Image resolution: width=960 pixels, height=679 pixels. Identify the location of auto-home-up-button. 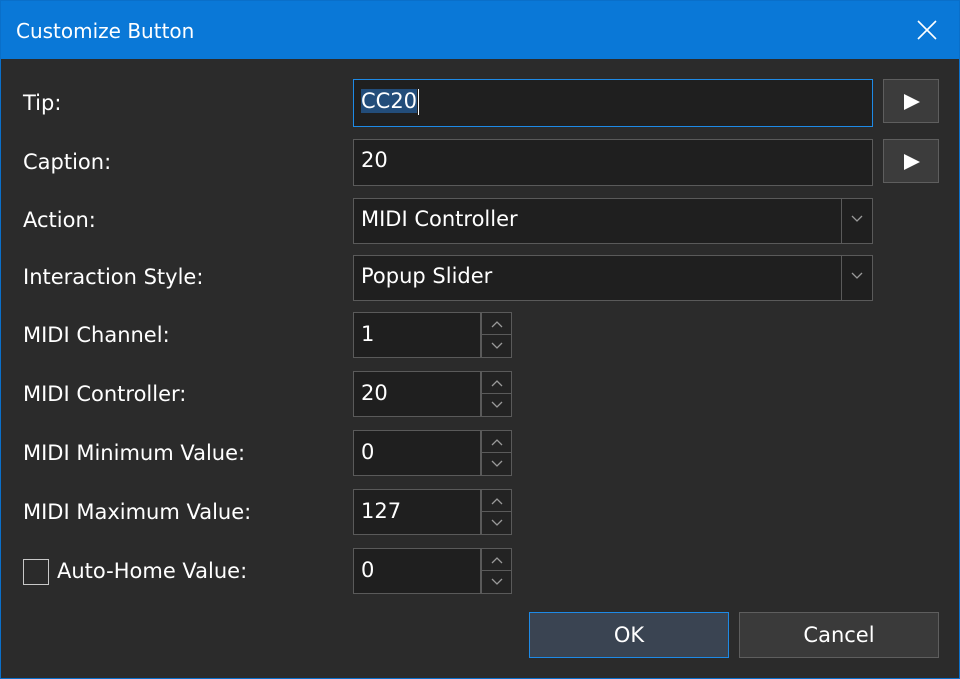
(496, 559).